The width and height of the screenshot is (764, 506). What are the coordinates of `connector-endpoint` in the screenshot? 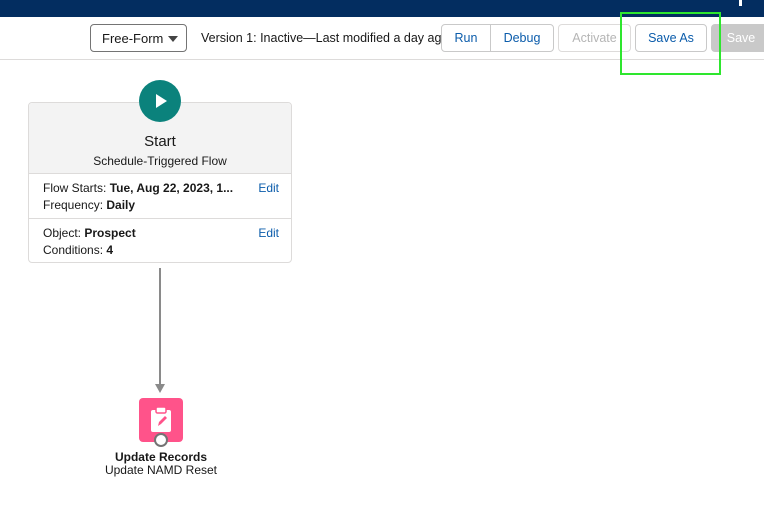 It's located at (161, 440).